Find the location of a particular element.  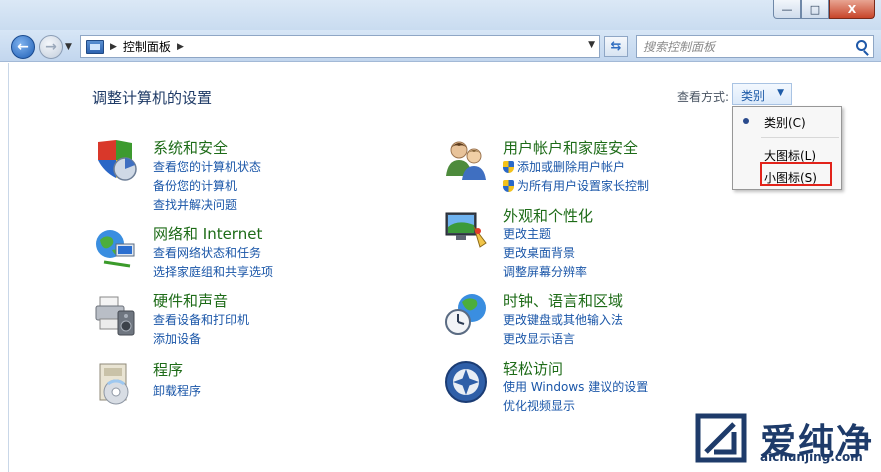

users-icon is located at coordinates (466, 160).